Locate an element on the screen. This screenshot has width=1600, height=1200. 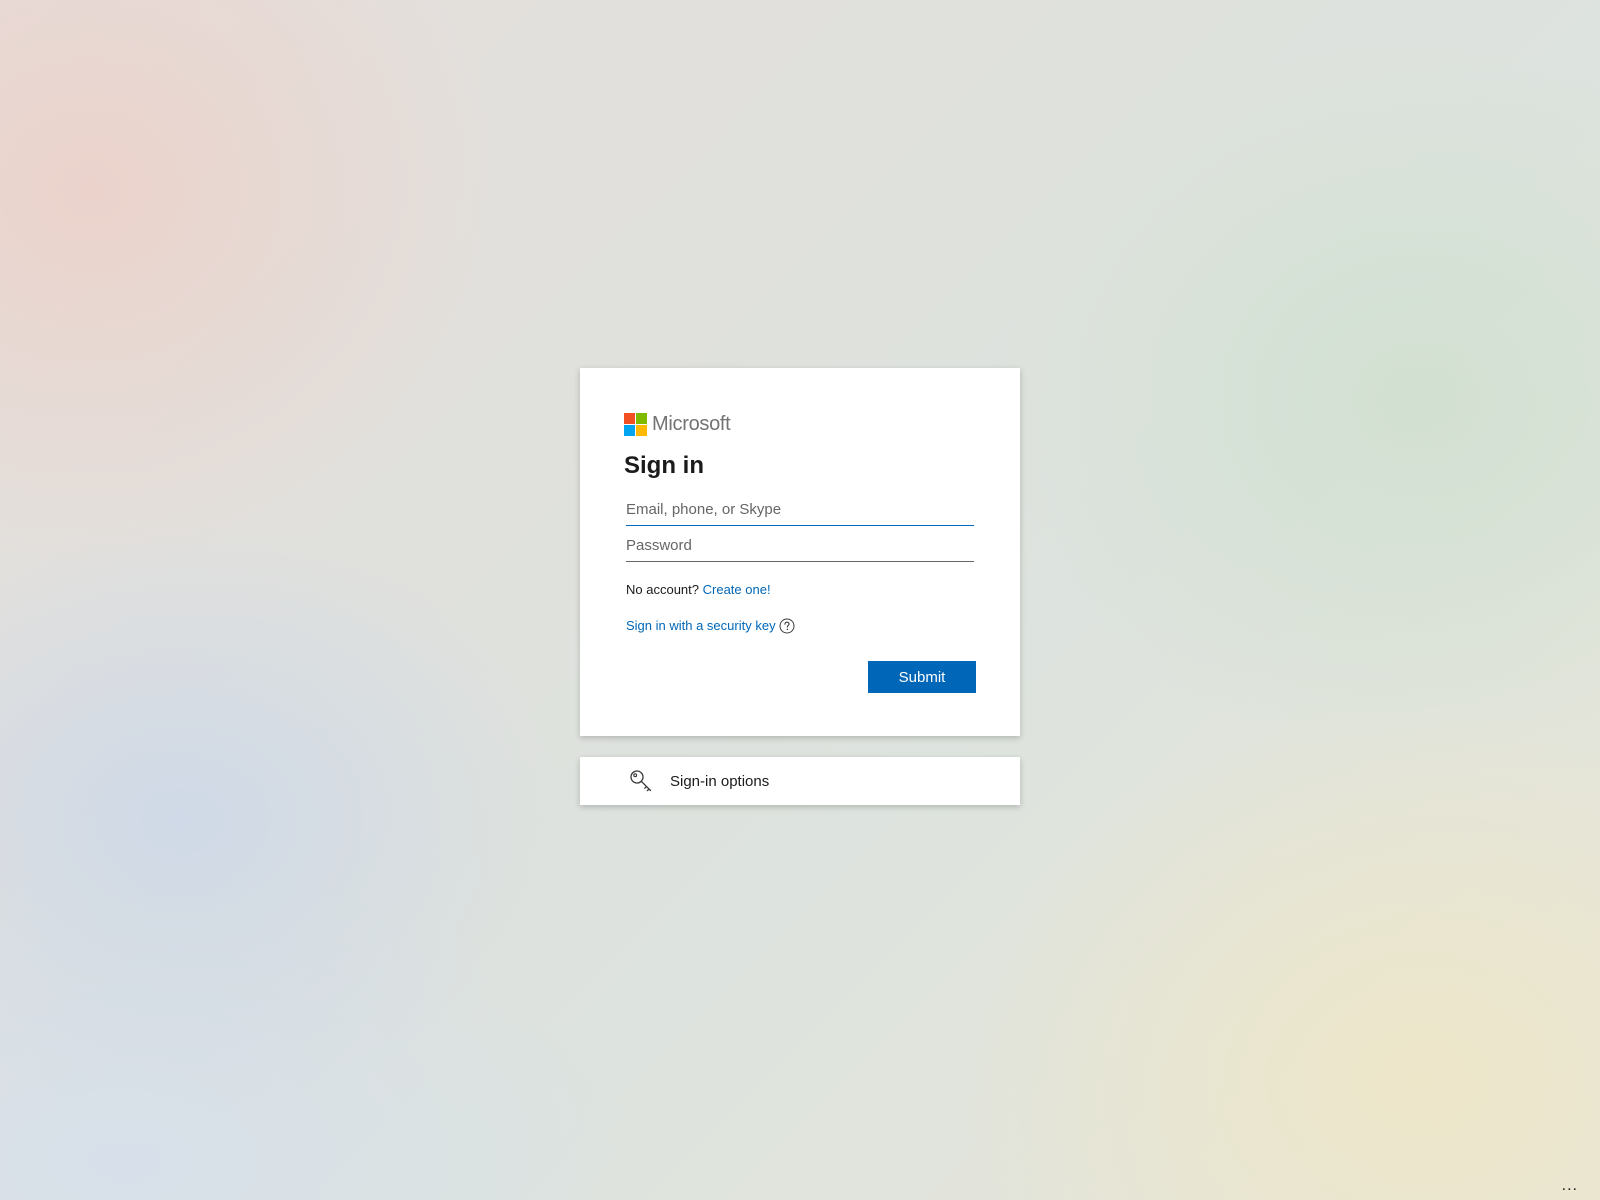
logo-square-green is located at coordinates (641, 418).